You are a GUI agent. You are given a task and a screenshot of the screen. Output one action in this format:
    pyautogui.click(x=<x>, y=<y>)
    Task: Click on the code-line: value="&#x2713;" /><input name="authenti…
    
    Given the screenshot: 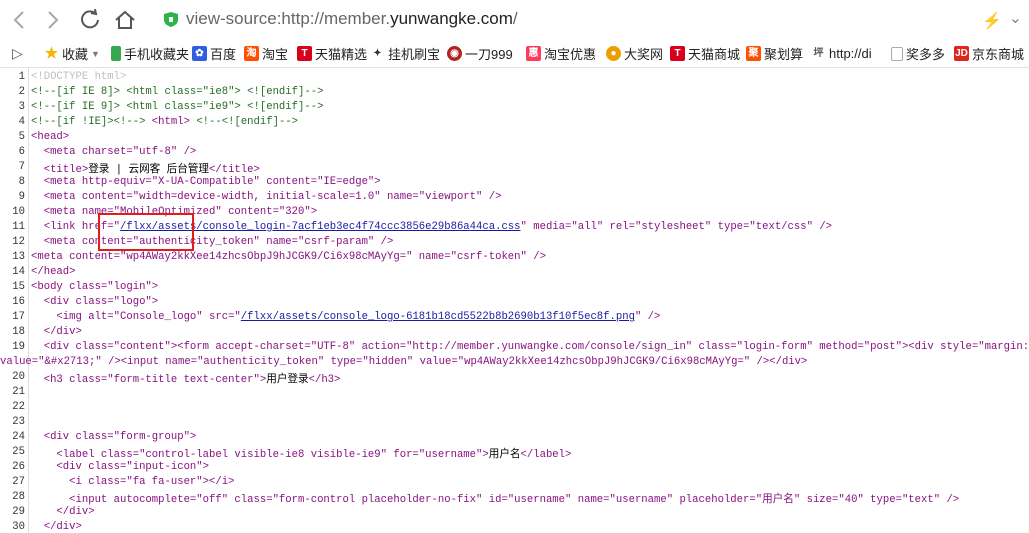 What is the action you would take?
    pyautogui.click(x=404, y=362)
    